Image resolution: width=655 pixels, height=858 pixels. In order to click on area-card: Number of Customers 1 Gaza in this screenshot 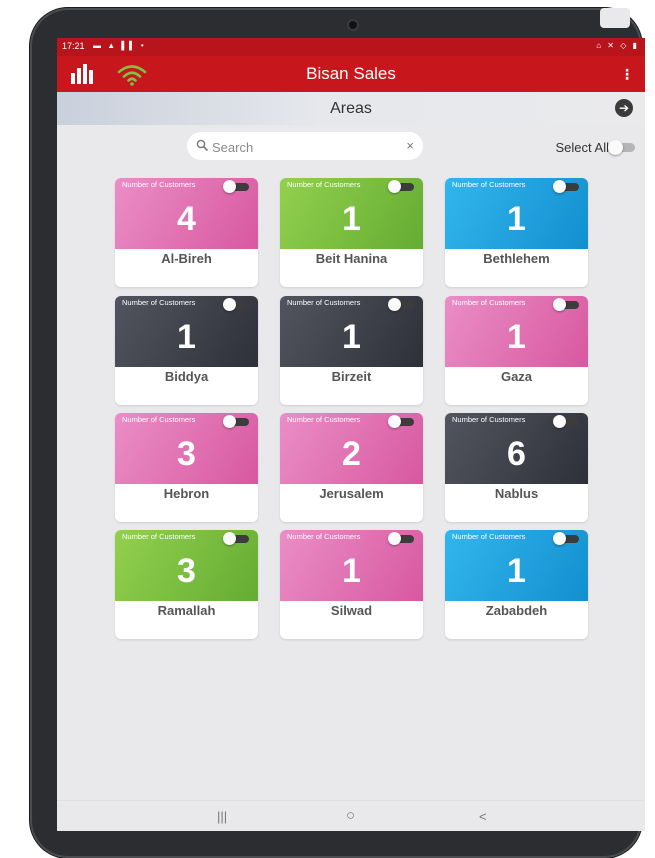, I will do `click(516, 350)`.